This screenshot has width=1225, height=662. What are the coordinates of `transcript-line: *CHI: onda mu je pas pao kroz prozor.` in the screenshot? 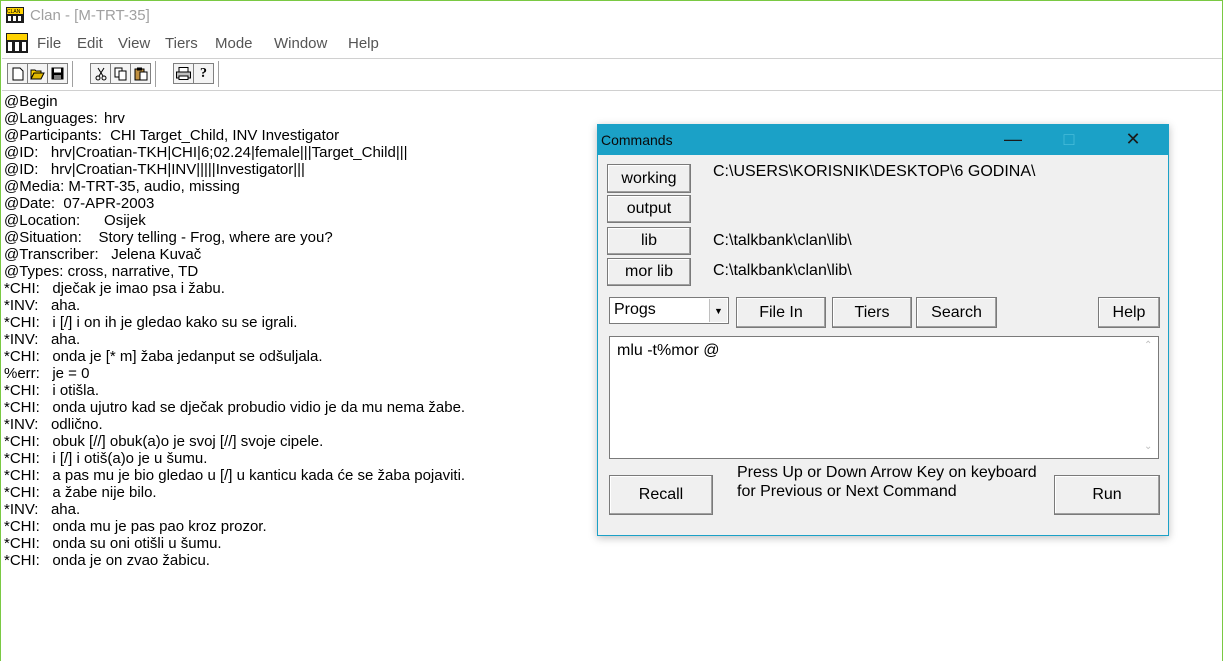 It's located at (135, 526).